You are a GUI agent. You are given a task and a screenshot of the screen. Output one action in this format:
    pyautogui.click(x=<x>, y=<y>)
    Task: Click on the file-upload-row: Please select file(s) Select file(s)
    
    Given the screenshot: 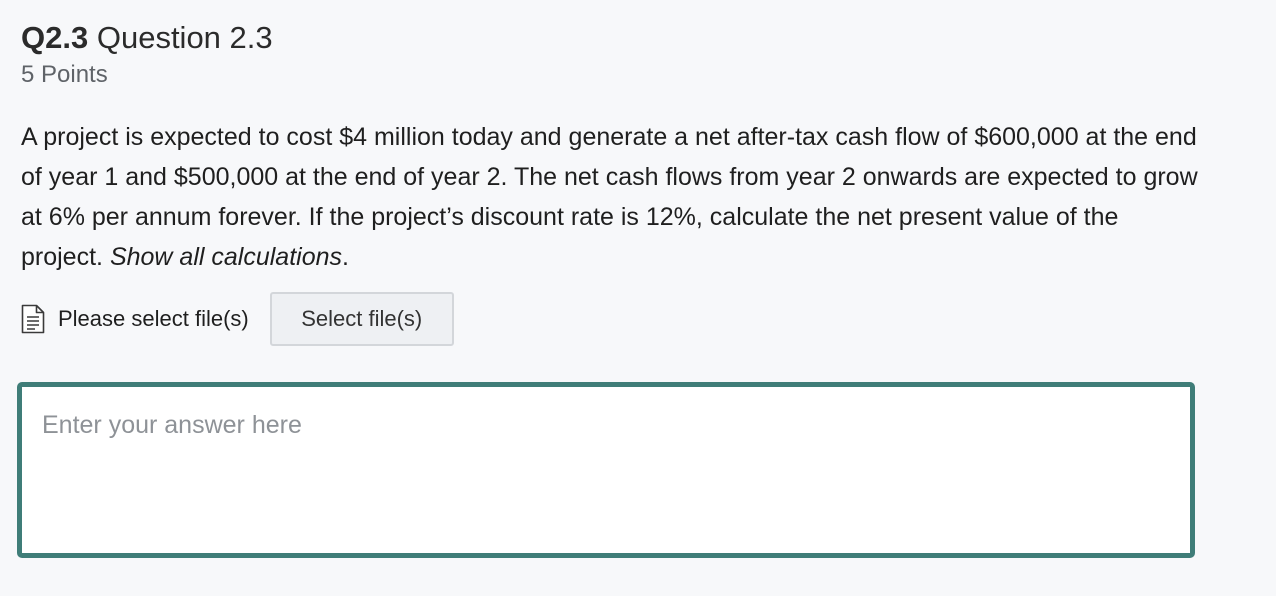 What is the action you would take?
    pyautogui.click(x=237, y=319)
    